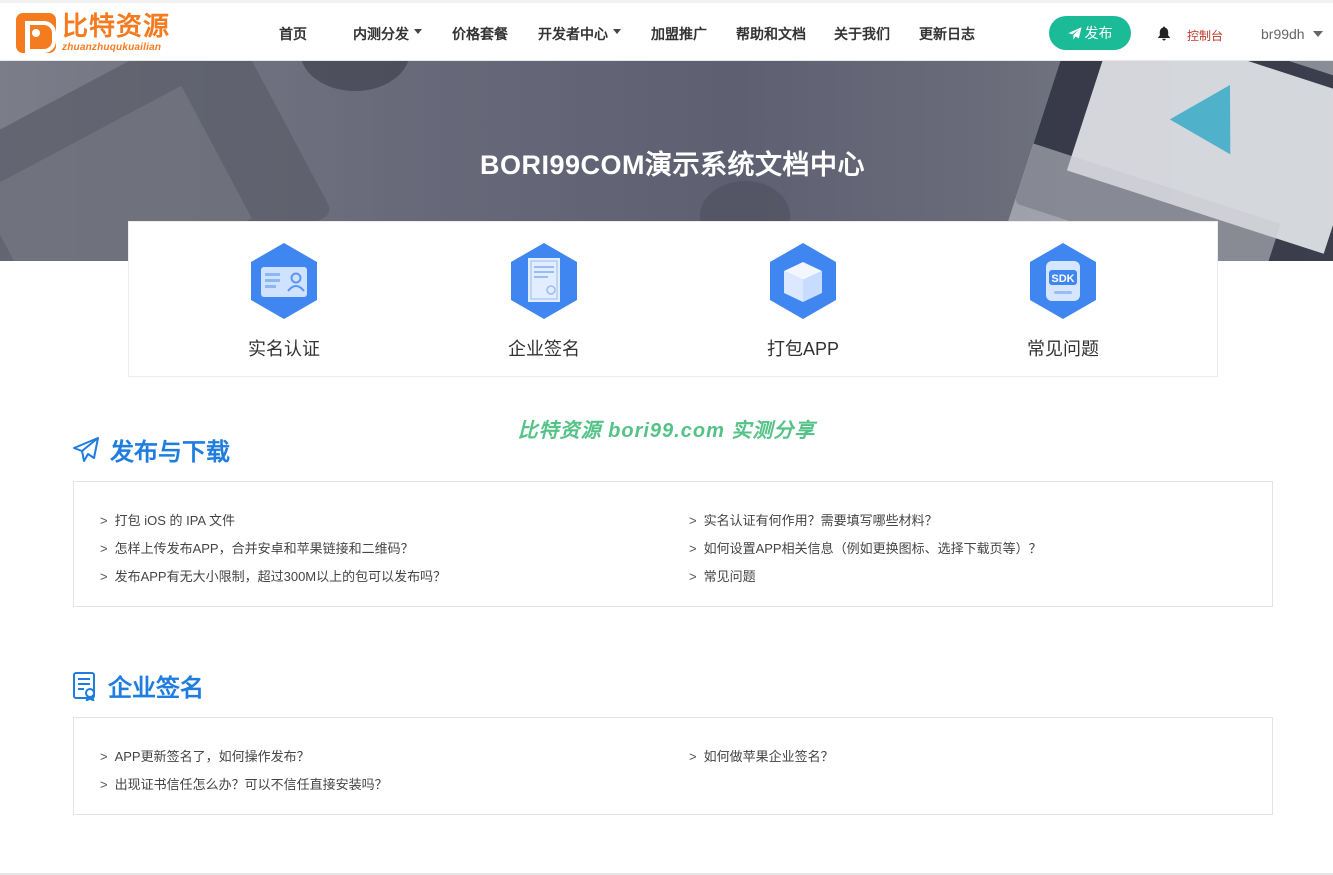 This screenshot has height=875, width=1333. Describe the element at coordinates (761, 755) in the screenshot. I see `doc-link: > 如何做苹果企业签名？` at that location.